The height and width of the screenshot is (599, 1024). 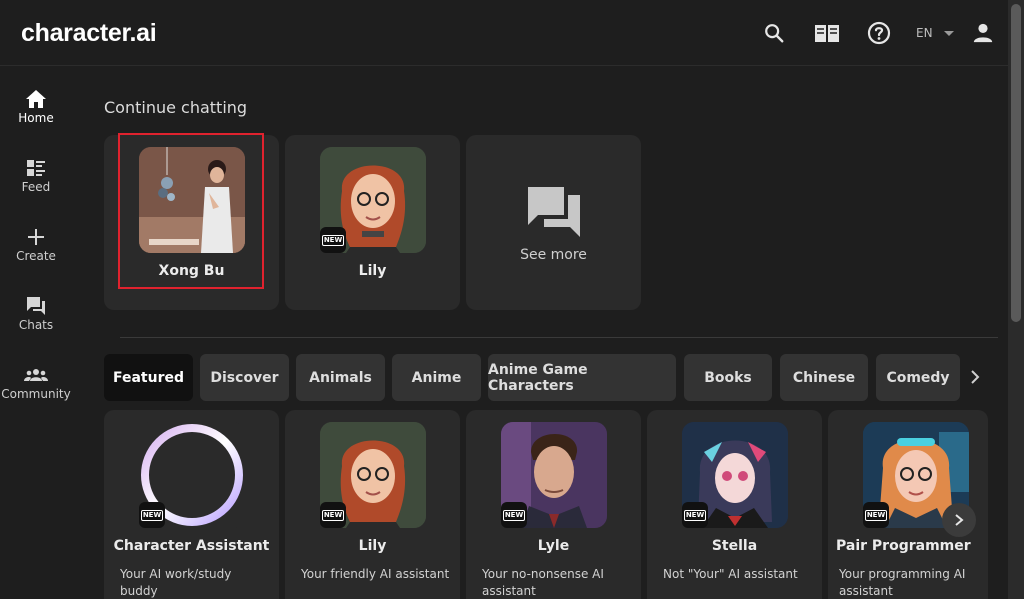 What do you see at coordinates (36, 118) in the screenshot?
I see `sidebar-item-label: Home` at bounding box center [36, 118].